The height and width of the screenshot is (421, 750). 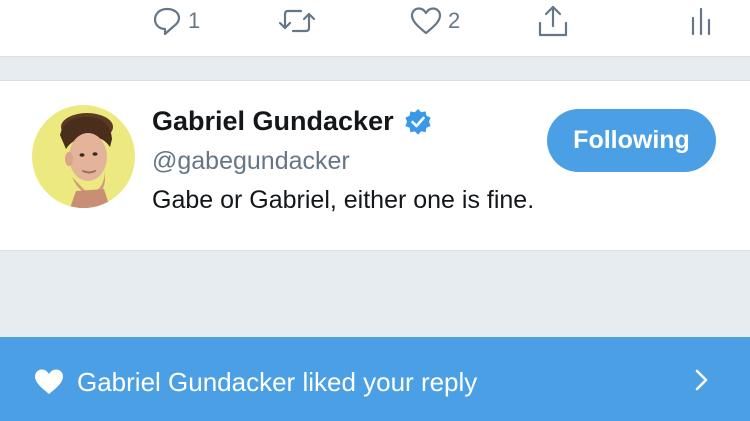 I want to click on heart-outline-icon, so click(x=426, y=21).